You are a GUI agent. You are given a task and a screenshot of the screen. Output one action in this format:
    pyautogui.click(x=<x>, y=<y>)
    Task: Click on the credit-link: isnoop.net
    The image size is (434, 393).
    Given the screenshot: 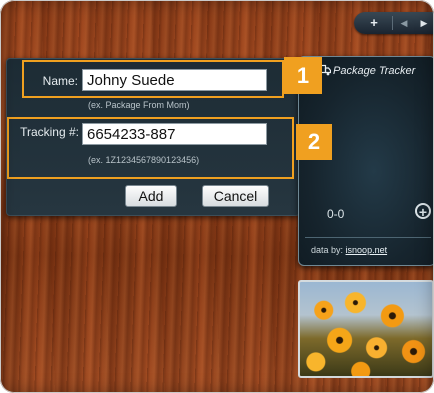 What is the action you would take?
    pyautogui.click(x=367, y=250)
    